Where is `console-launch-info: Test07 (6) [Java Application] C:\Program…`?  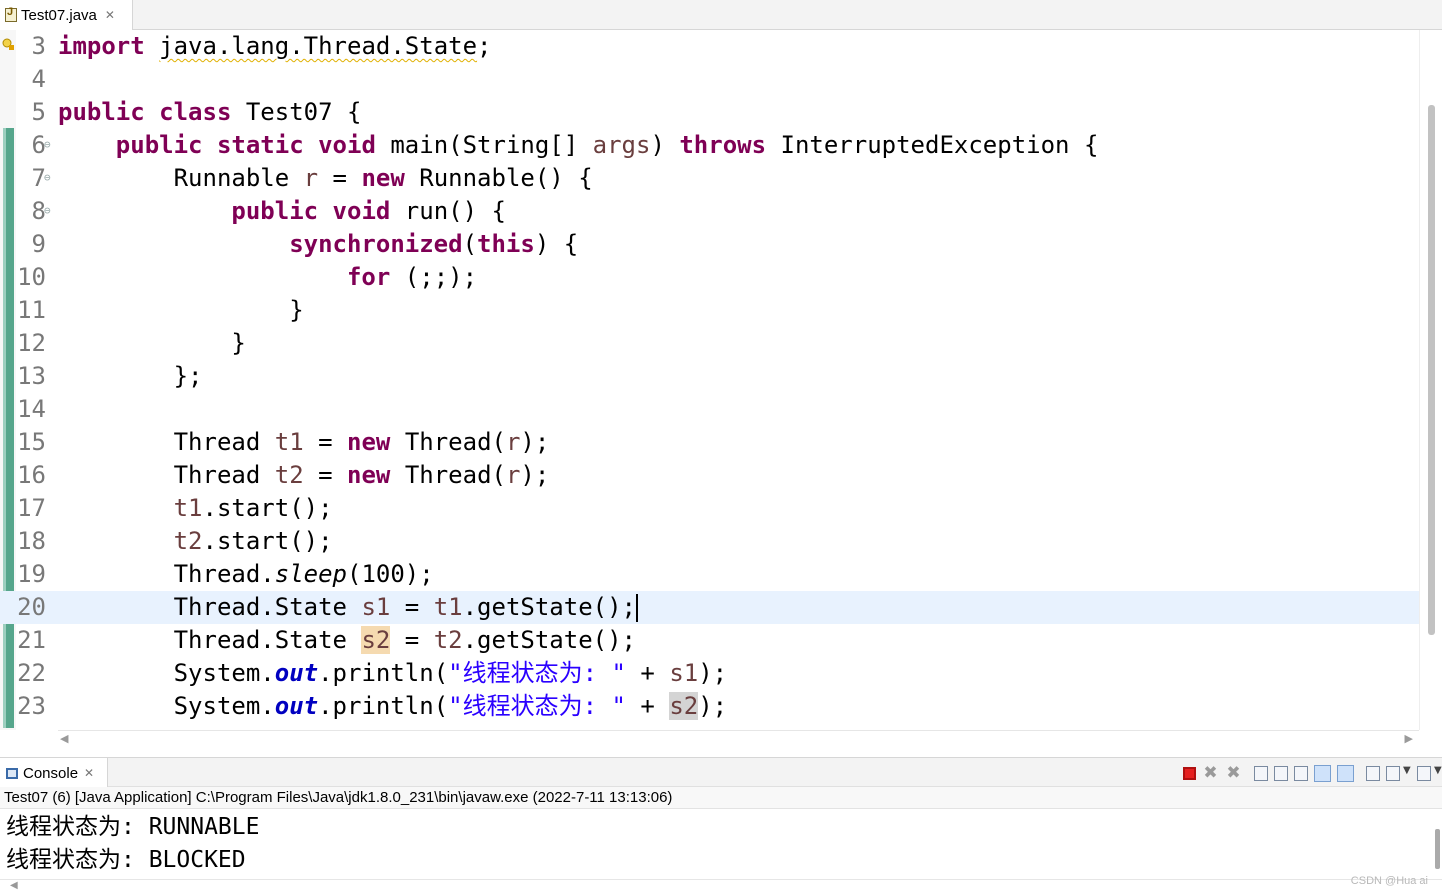 console-launch-info: Test07 (6) [Java Application] C:\Program… is located at coordinates (721, 798).